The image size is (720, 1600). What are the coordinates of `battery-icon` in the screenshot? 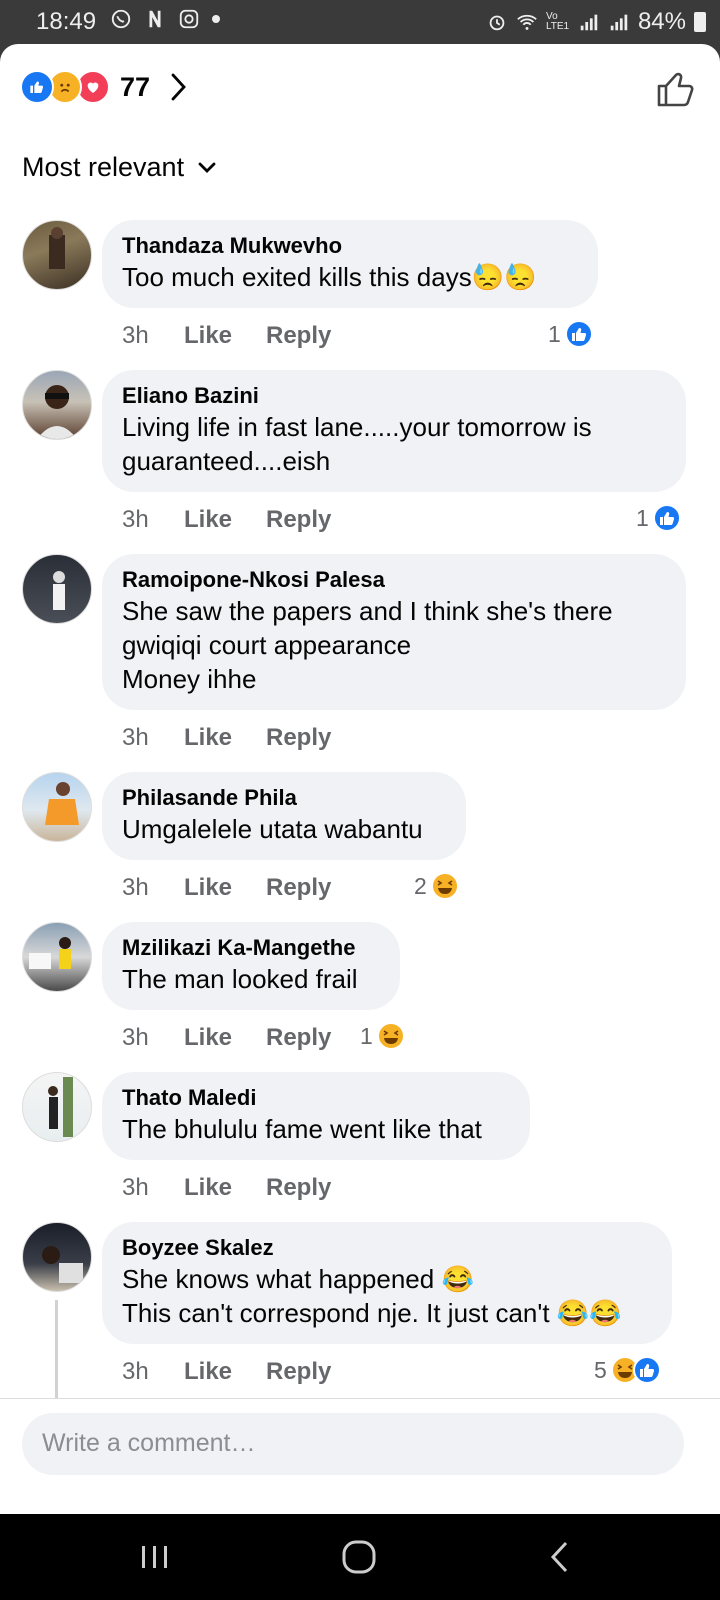 It's located at (700, 22).